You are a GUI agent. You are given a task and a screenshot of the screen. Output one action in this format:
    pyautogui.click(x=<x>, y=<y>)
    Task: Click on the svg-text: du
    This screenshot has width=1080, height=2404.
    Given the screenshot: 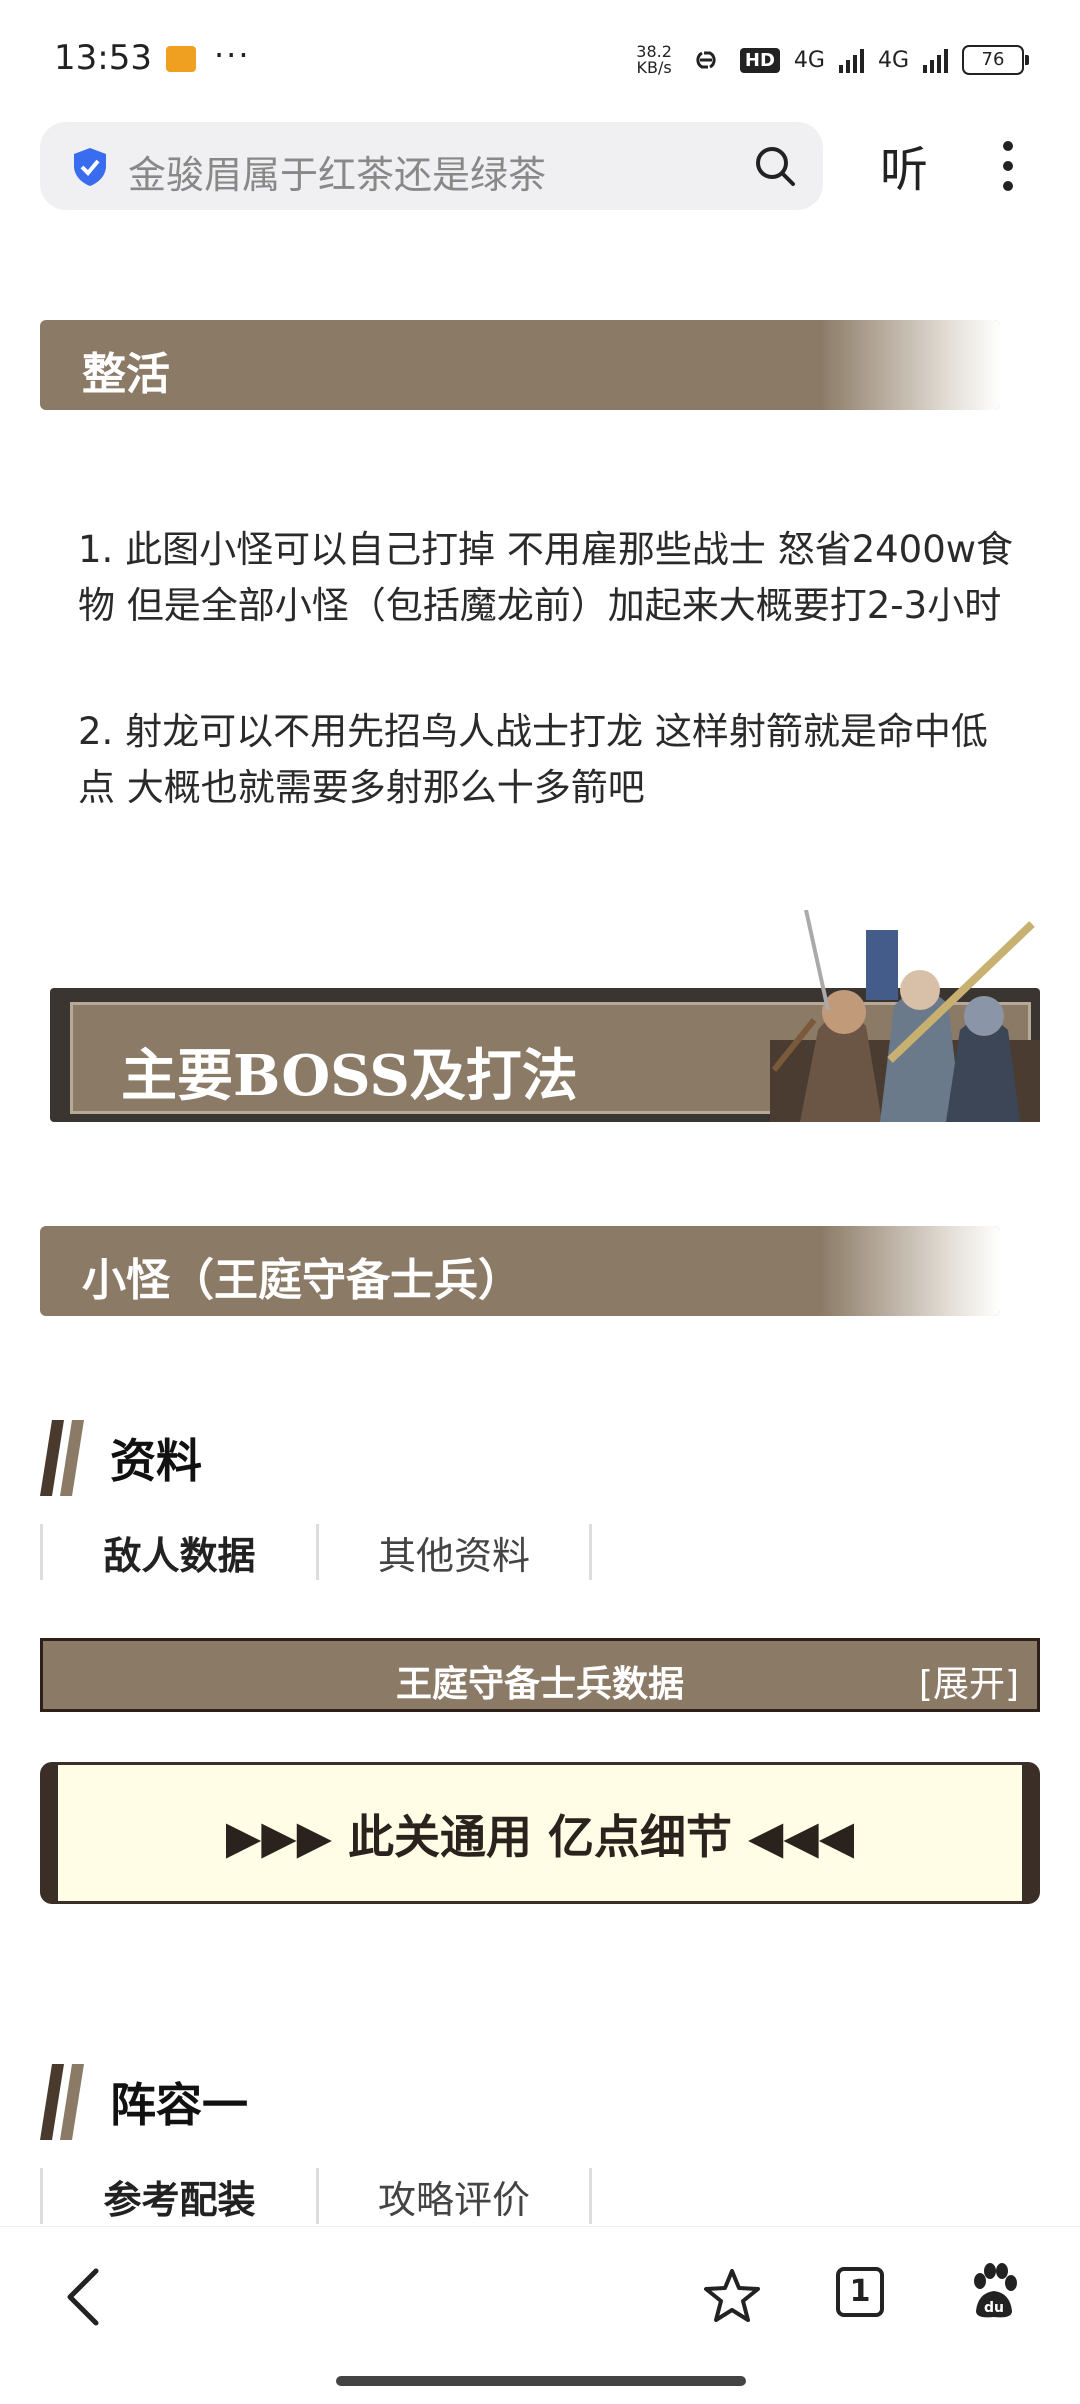 What is the action you would take?
    pyautogui.click(x=994, y=2308)
    